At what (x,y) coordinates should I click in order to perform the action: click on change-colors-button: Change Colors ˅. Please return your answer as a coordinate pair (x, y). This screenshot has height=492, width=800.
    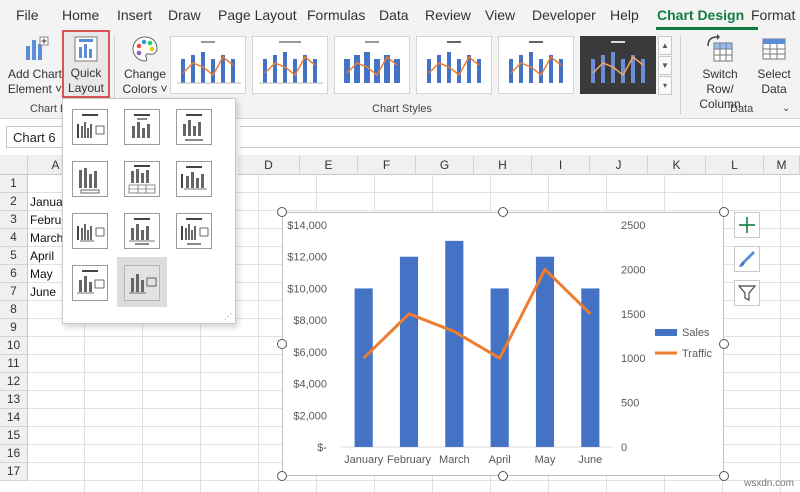
    Looking at the image, I should click on (145, 65).